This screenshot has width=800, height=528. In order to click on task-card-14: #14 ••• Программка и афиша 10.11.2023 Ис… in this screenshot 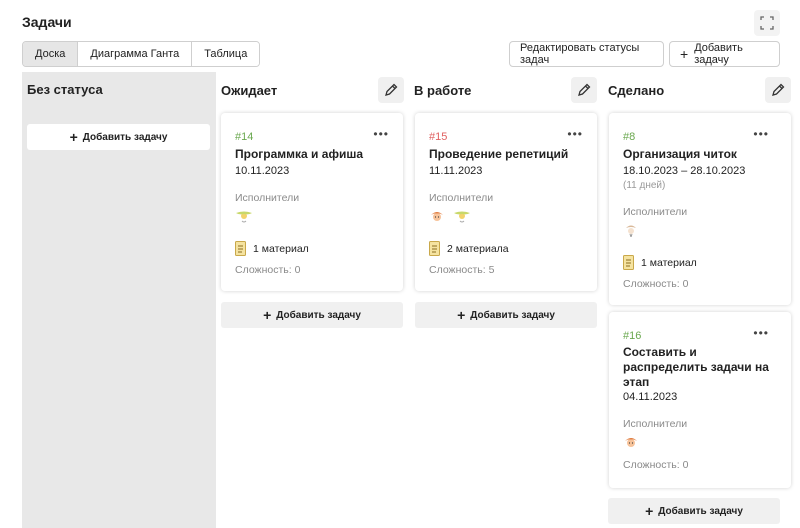, I will do `click(312, 202)`.